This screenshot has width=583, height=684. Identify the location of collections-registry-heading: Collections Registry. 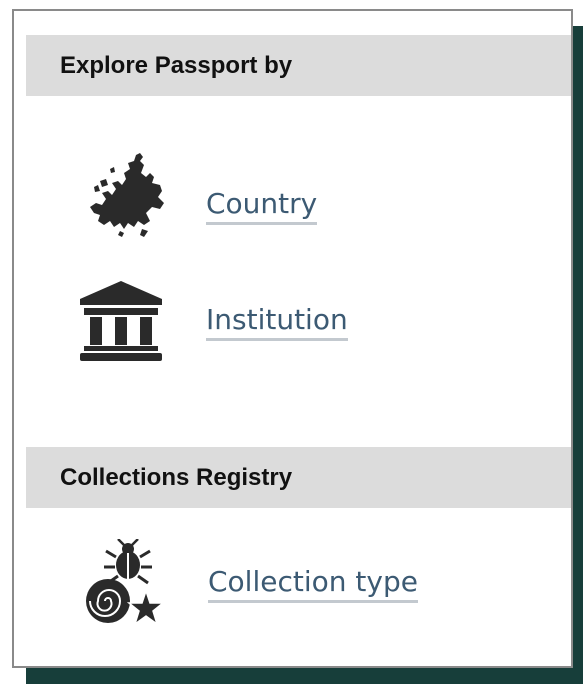
(298, 477).